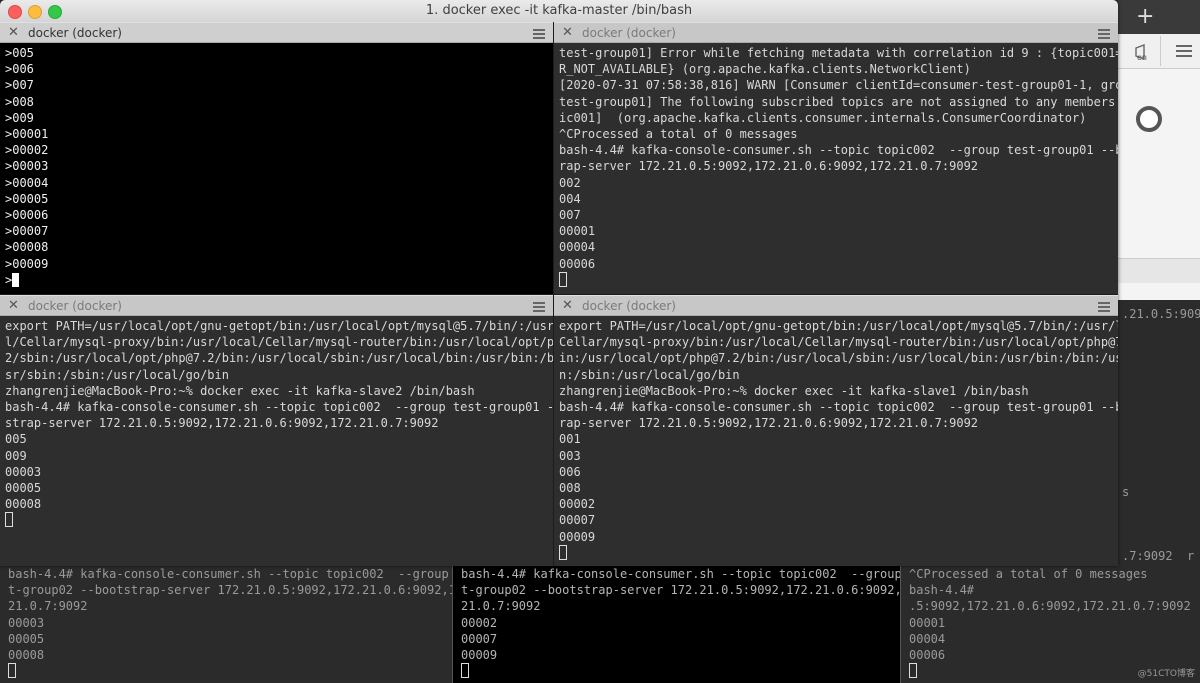  What do you see at coordinates (276, 375) in the screenshot?
I see `terminal-line: sr/sbin:/sbin:/usr/local/go/bin` at bounding box center [276, 375].